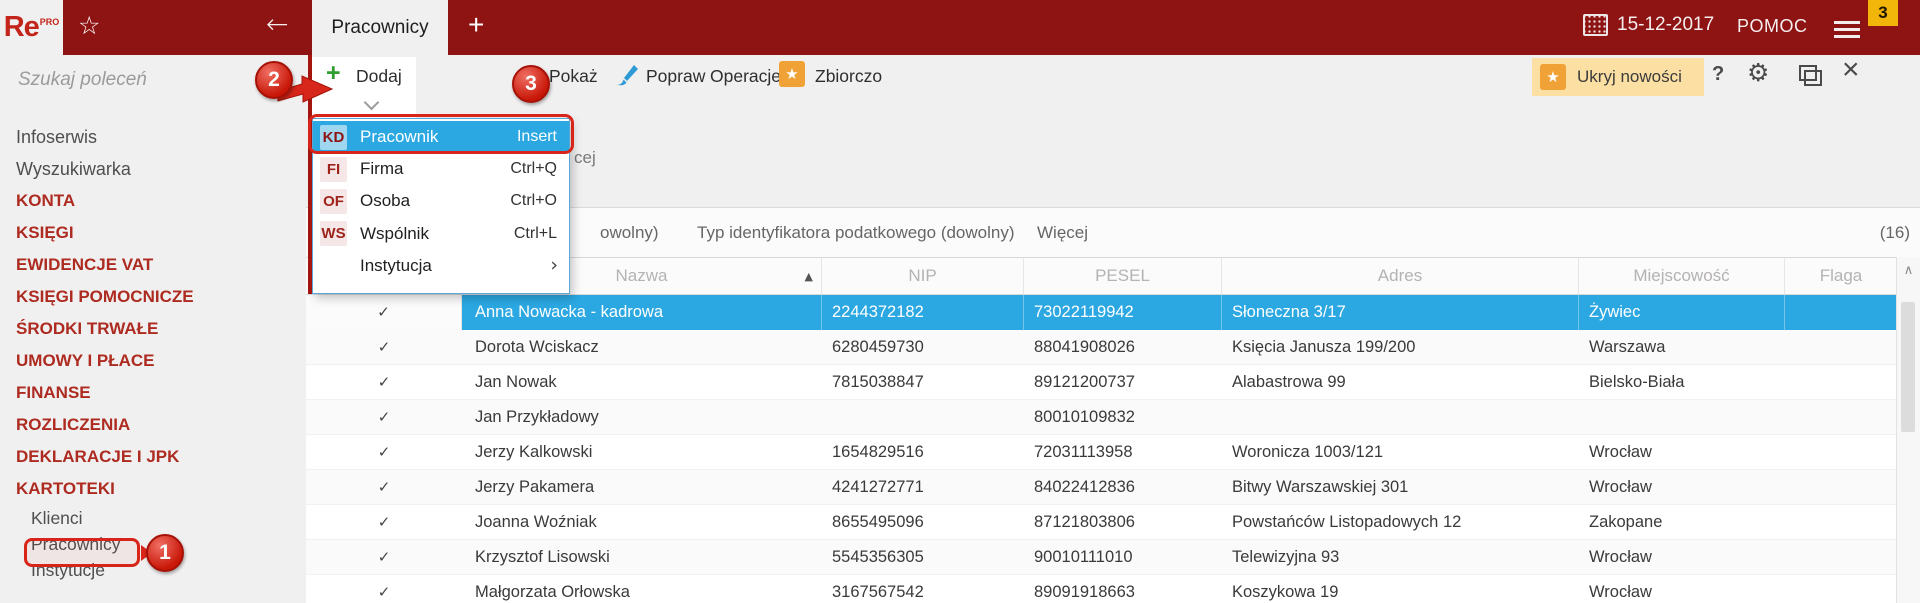 This screenshot has height=603, width=1920. I want to click on sidebar-item-klienci: Klienci, so click(153, 518).